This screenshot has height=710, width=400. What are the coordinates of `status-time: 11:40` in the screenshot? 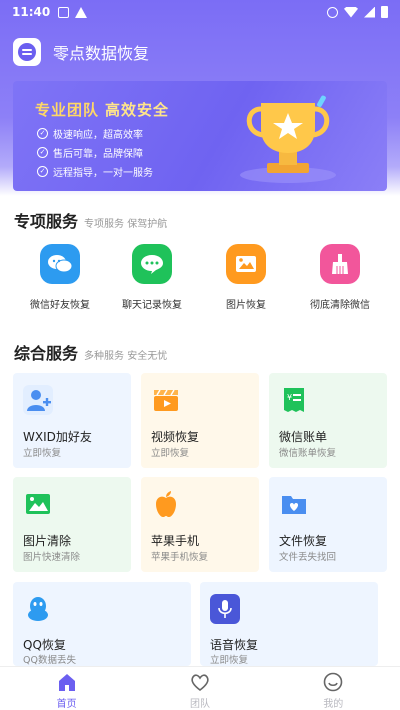 It's located at (31, 12).